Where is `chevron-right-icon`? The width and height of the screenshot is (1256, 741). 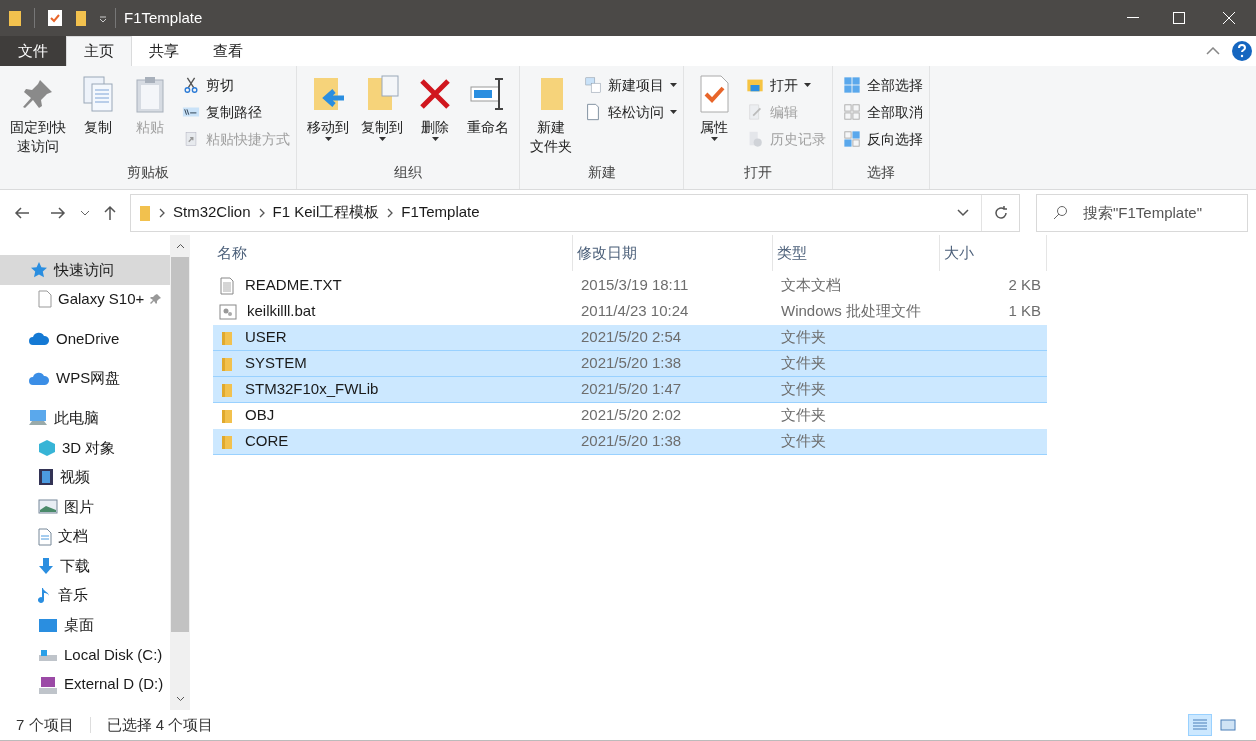 chevron-right-icon is located at coordinates (261, 212).